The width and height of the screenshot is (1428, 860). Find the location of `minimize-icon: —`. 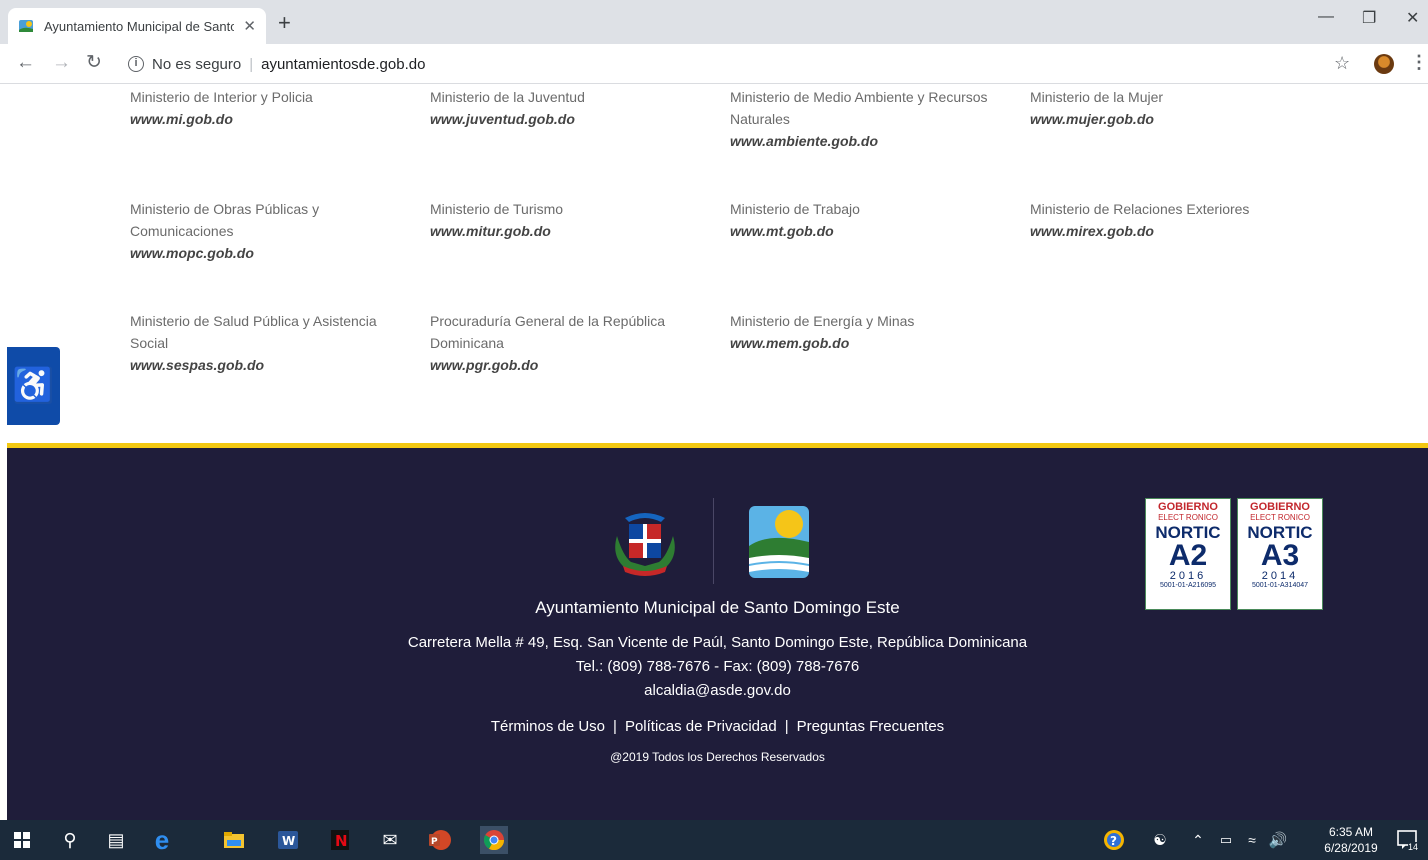

minimize-icon: — is located at coordinates (1326, 17).